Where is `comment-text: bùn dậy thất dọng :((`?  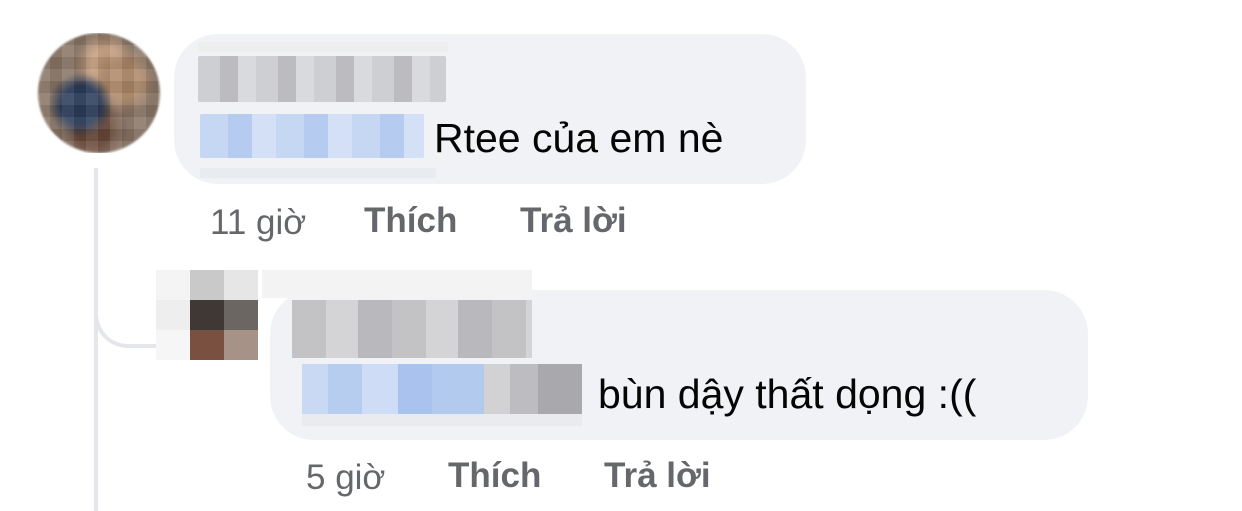
comment-text: bùn dậy thất dọng :(( is located at coordinates (787, 394).